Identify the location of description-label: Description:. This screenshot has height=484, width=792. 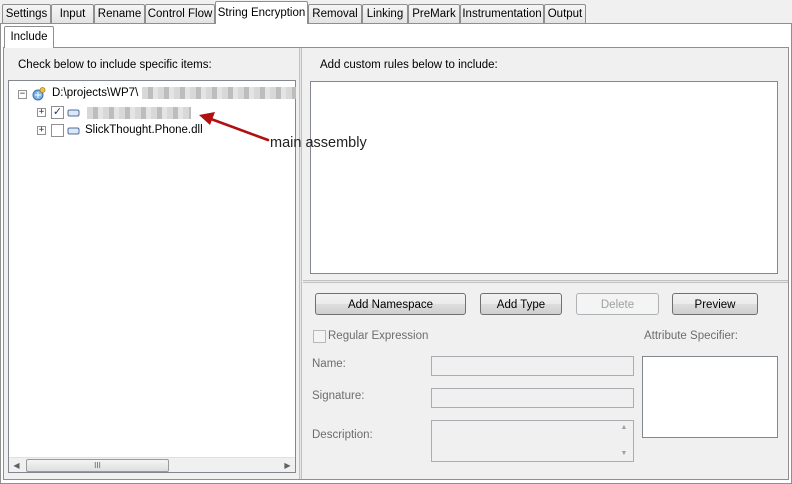
(342, 435).